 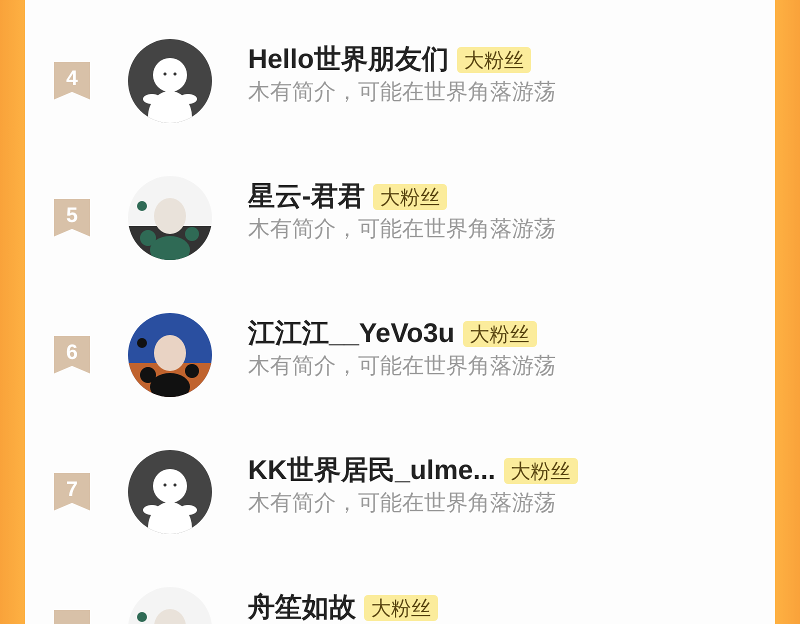 I want to click on user-name: 舟笙如故, so click(x=302, y=607).